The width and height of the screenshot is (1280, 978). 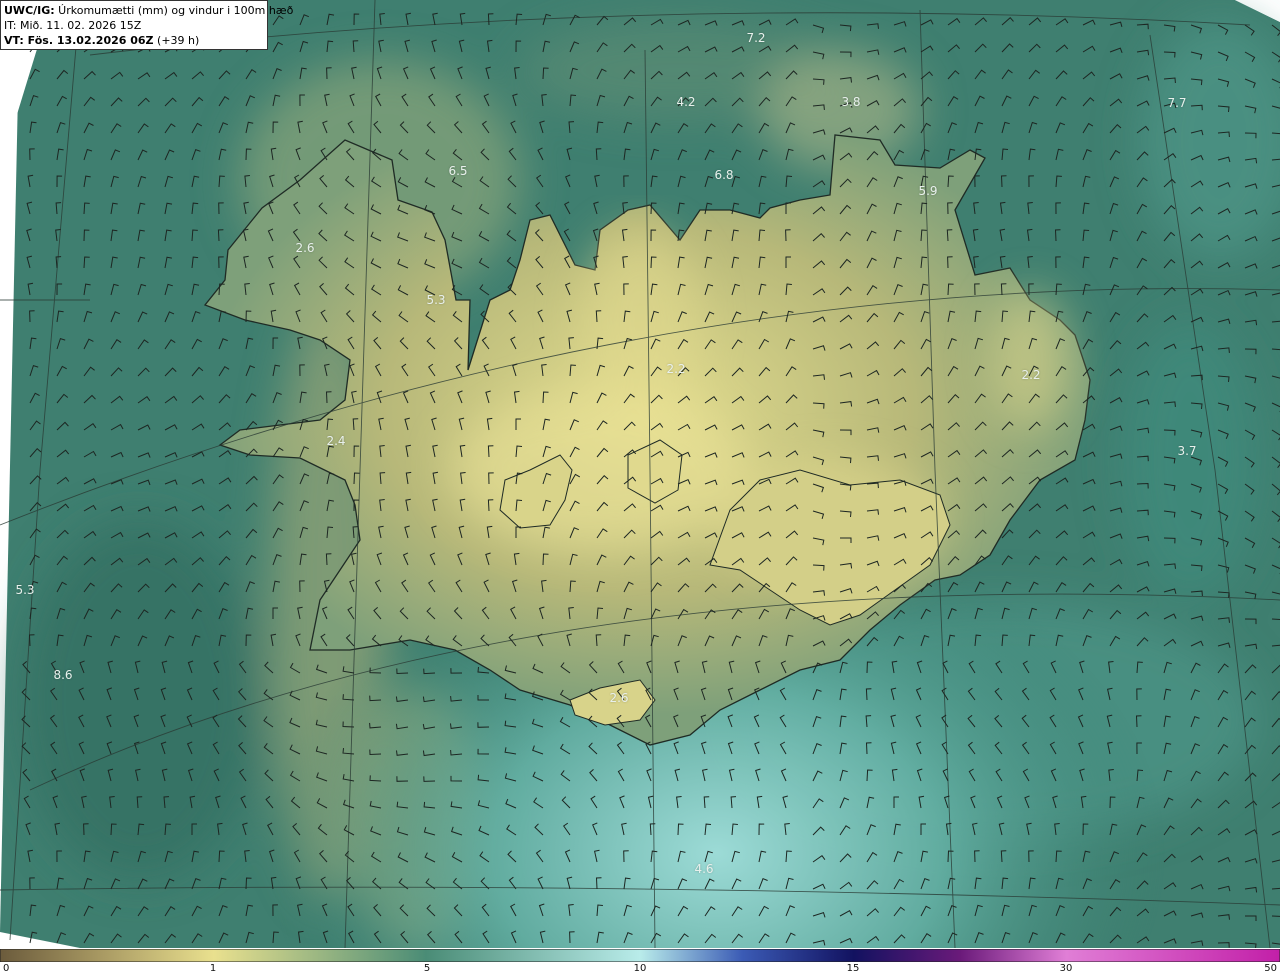 What do you see at coordinates (79, 40) in the screenshot?
I see `valid-time: VT: Fös. 13.02.2026 06Z` at bounding box center [79, 40].